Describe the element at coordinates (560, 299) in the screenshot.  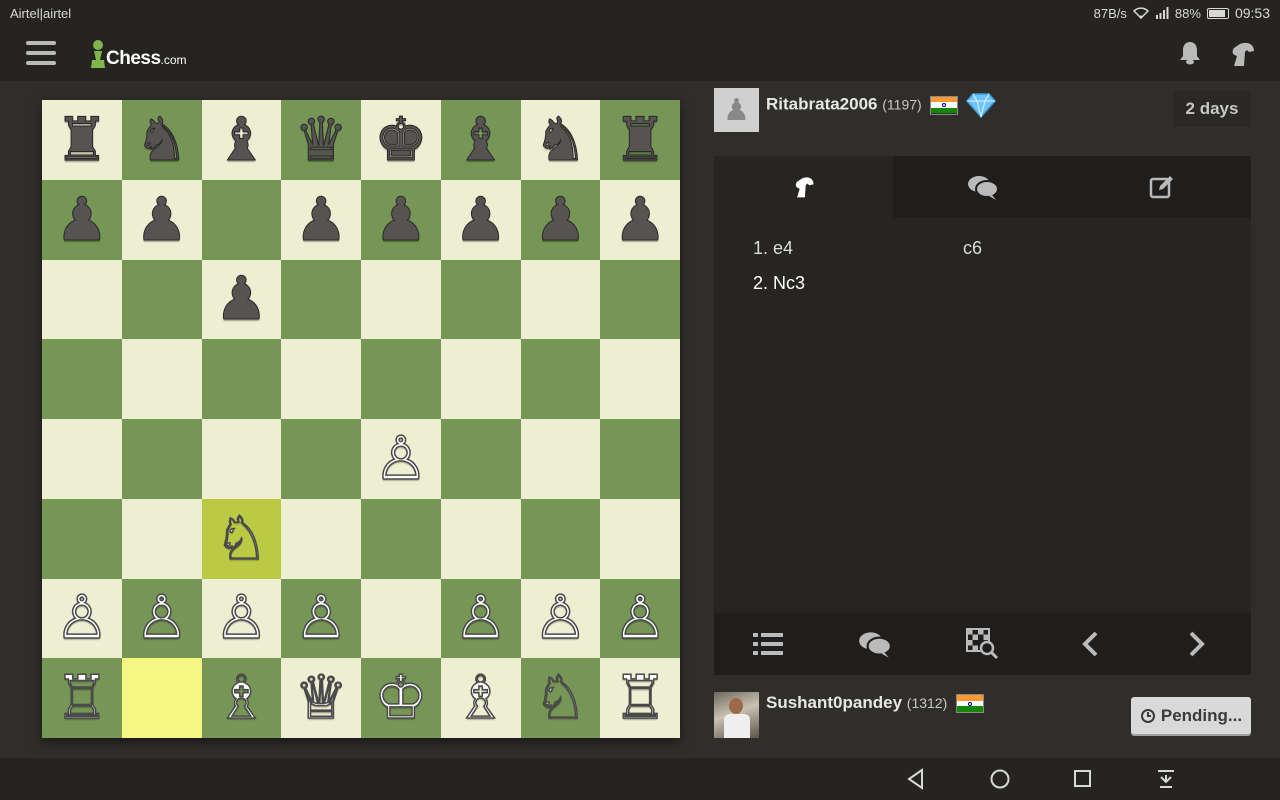
I see `square-g6` at that location.